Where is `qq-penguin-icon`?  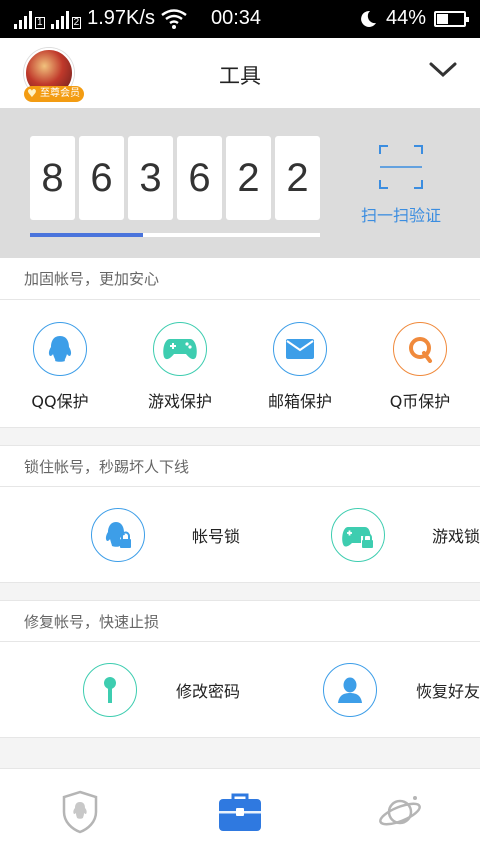
qq-penguin-icon is located at coordinates (60, 349).